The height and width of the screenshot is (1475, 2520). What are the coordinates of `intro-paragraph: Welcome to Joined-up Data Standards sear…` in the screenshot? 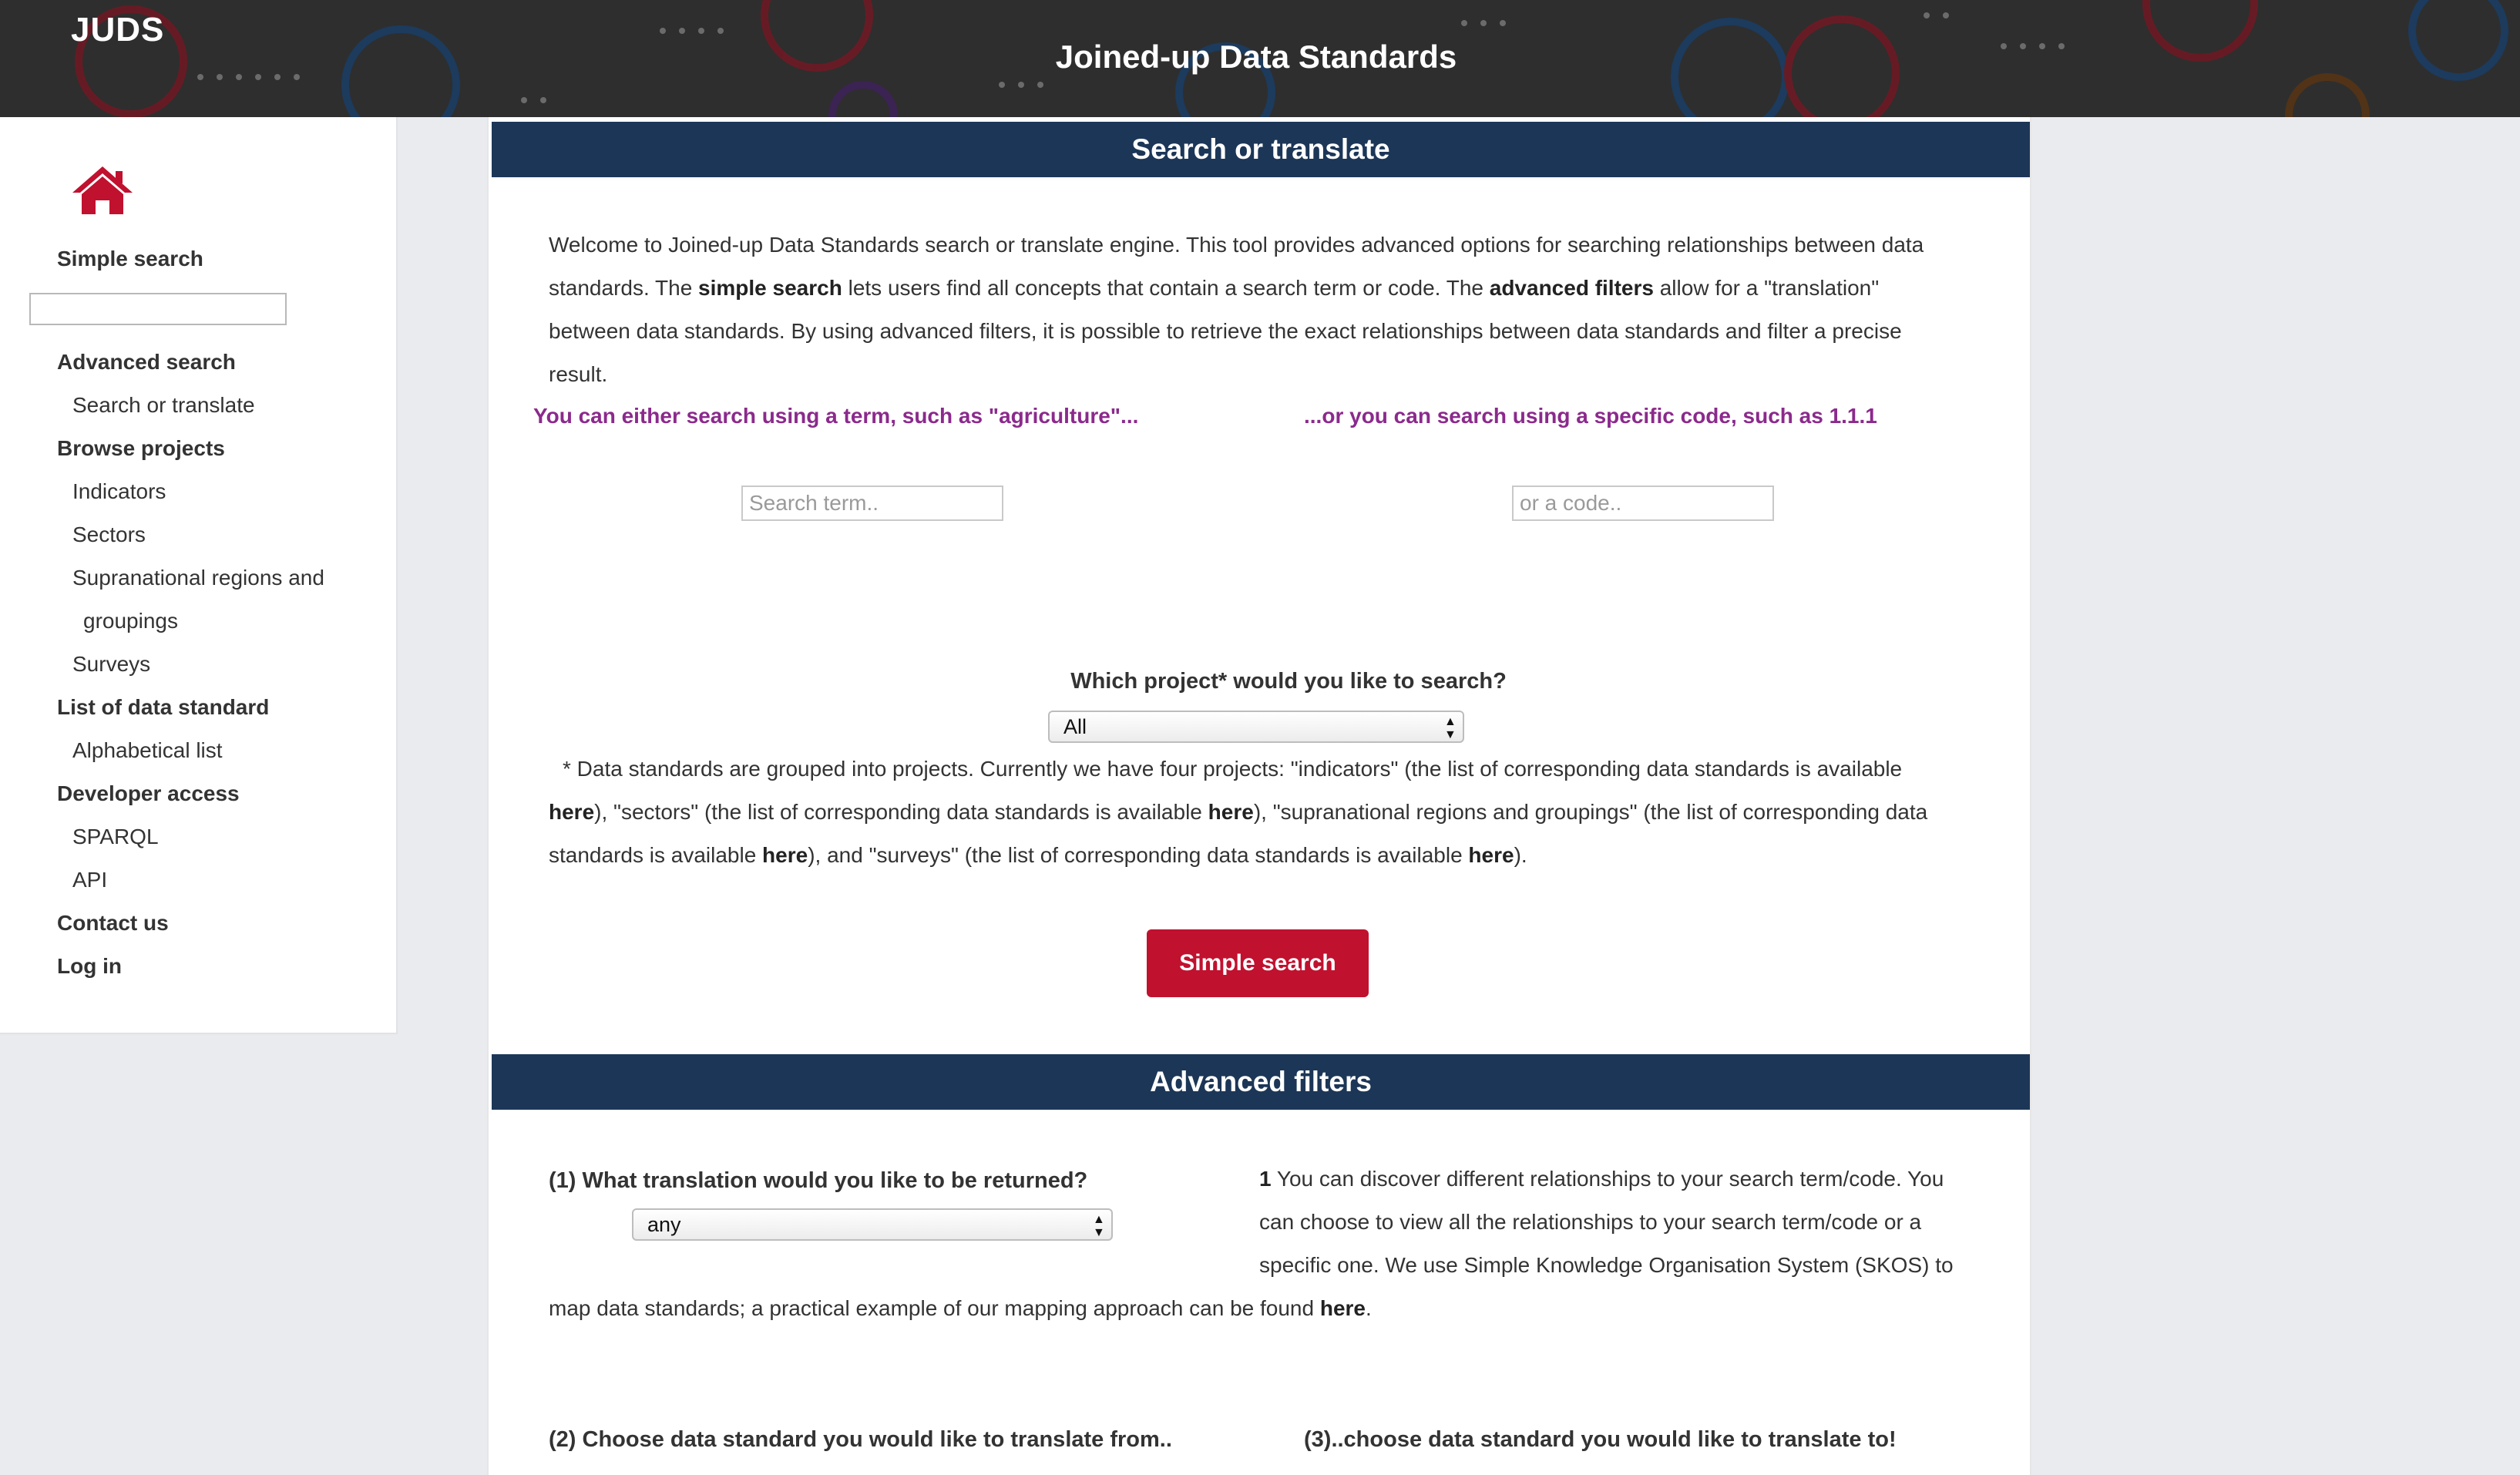 It's located at (1237, 309).